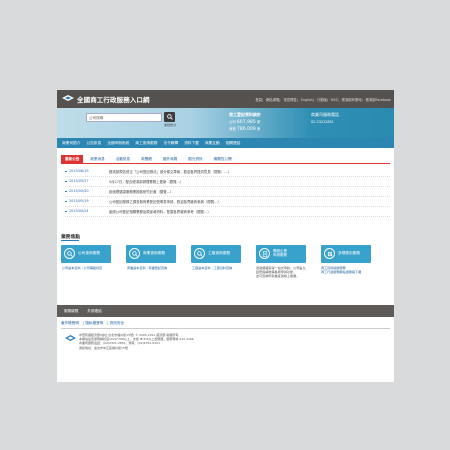 This screenshot has width=450, height=450. I want to click on footer-links: 著作權聲明 | 隱私權聲明 | 資訊安全, so click(93, 323).